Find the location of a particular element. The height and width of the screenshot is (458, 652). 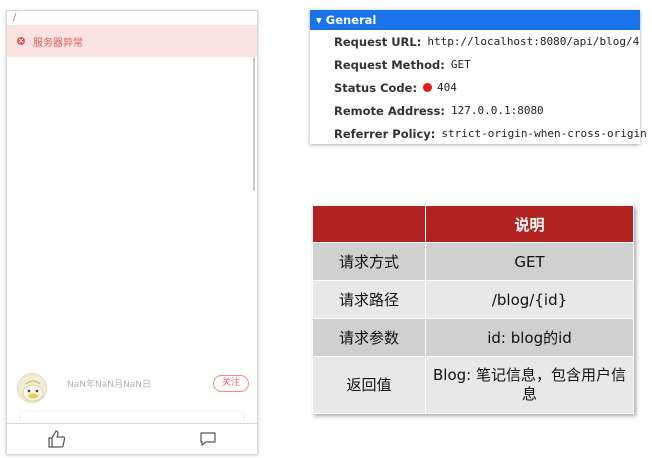

table-cell: /blog/{id} is located at coordinates (529, 299).